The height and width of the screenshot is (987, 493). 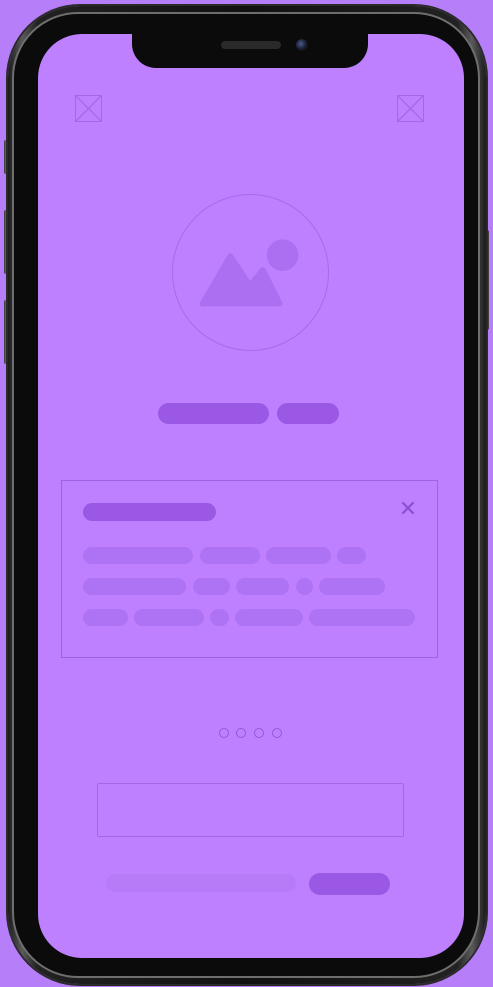 What do you see at coordinates (149, 512) in the screenshot?
I see `card-heading` at bounding box center [149, 512].